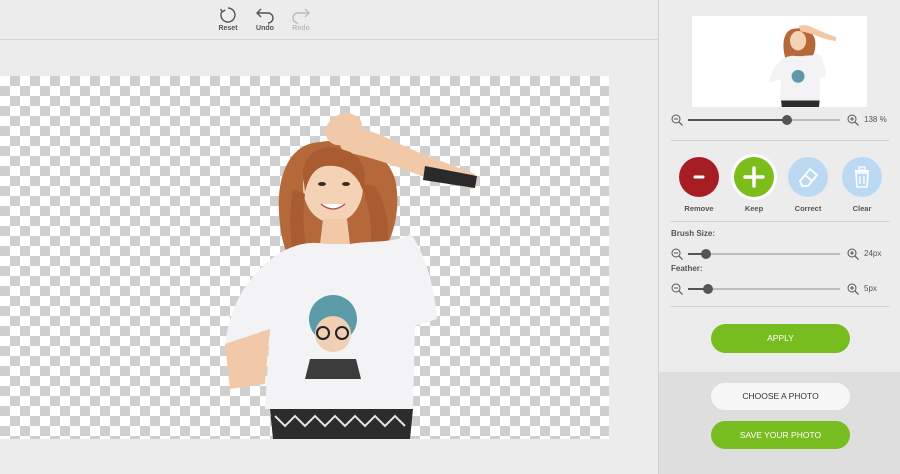 The image size is (900, 474). Describe the element at coordinates (687, 268) in the screenshot. I see `feather-label: Feather:` at that location.